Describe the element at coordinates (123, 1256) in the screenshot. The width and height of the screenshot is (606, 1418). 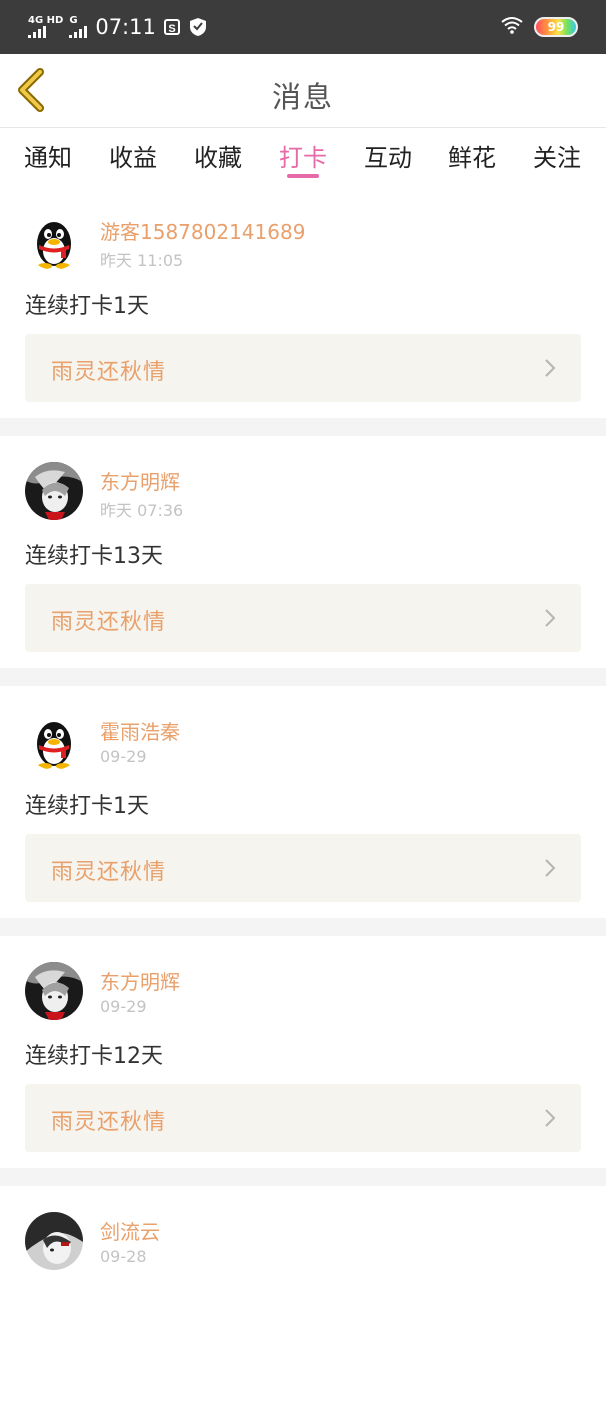
I see `timestamp: 09-28` at that location.